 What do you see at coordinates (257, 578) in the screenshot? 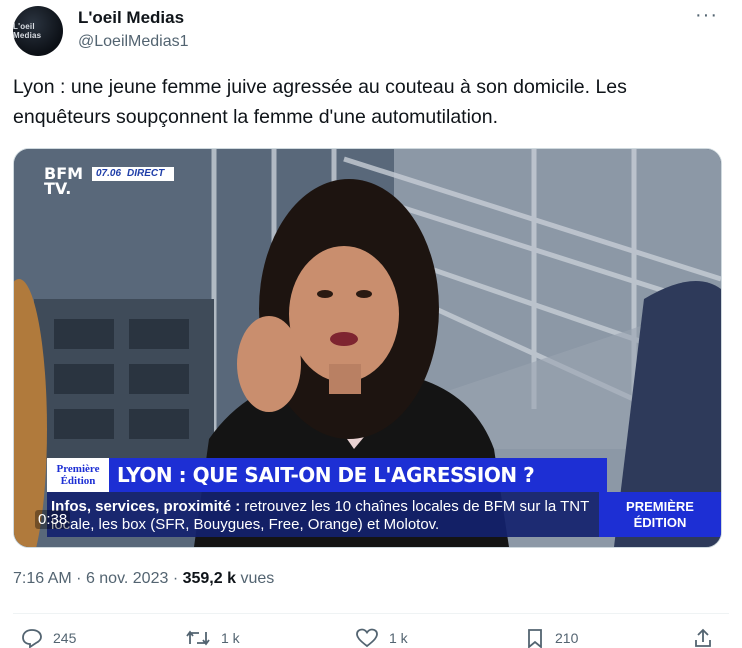
I see `views-label: vues` at bounding box center [257, 578].